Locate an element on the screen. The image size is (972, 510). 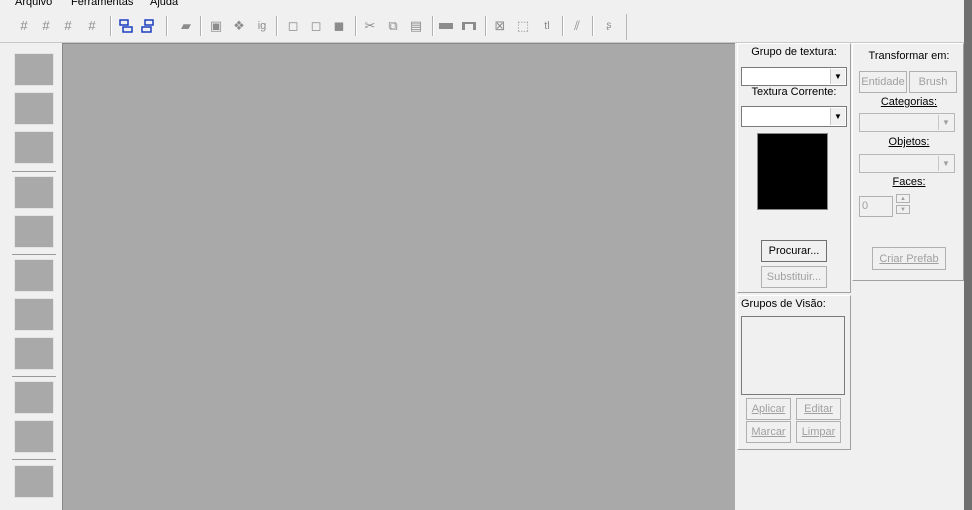
menu-arquivo: Arquivo is located at coordinates (33, 4).